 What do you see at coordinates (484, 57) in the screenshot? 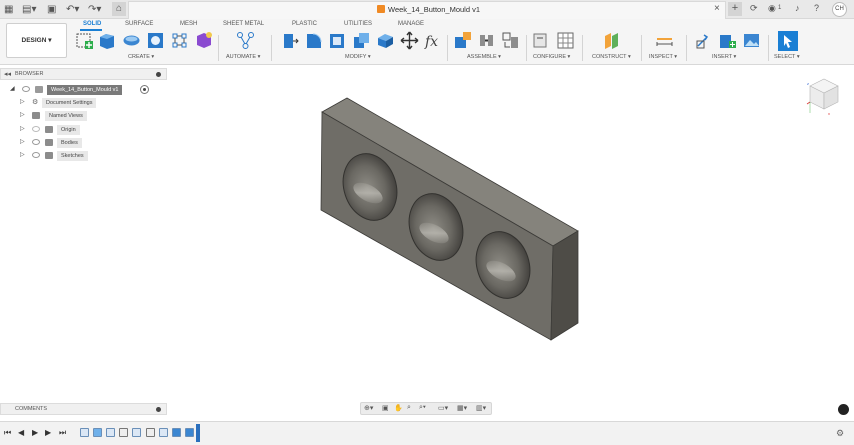
I see `assemble-menu: ASSEMBLE ▾` at bounding box center [484, 57].